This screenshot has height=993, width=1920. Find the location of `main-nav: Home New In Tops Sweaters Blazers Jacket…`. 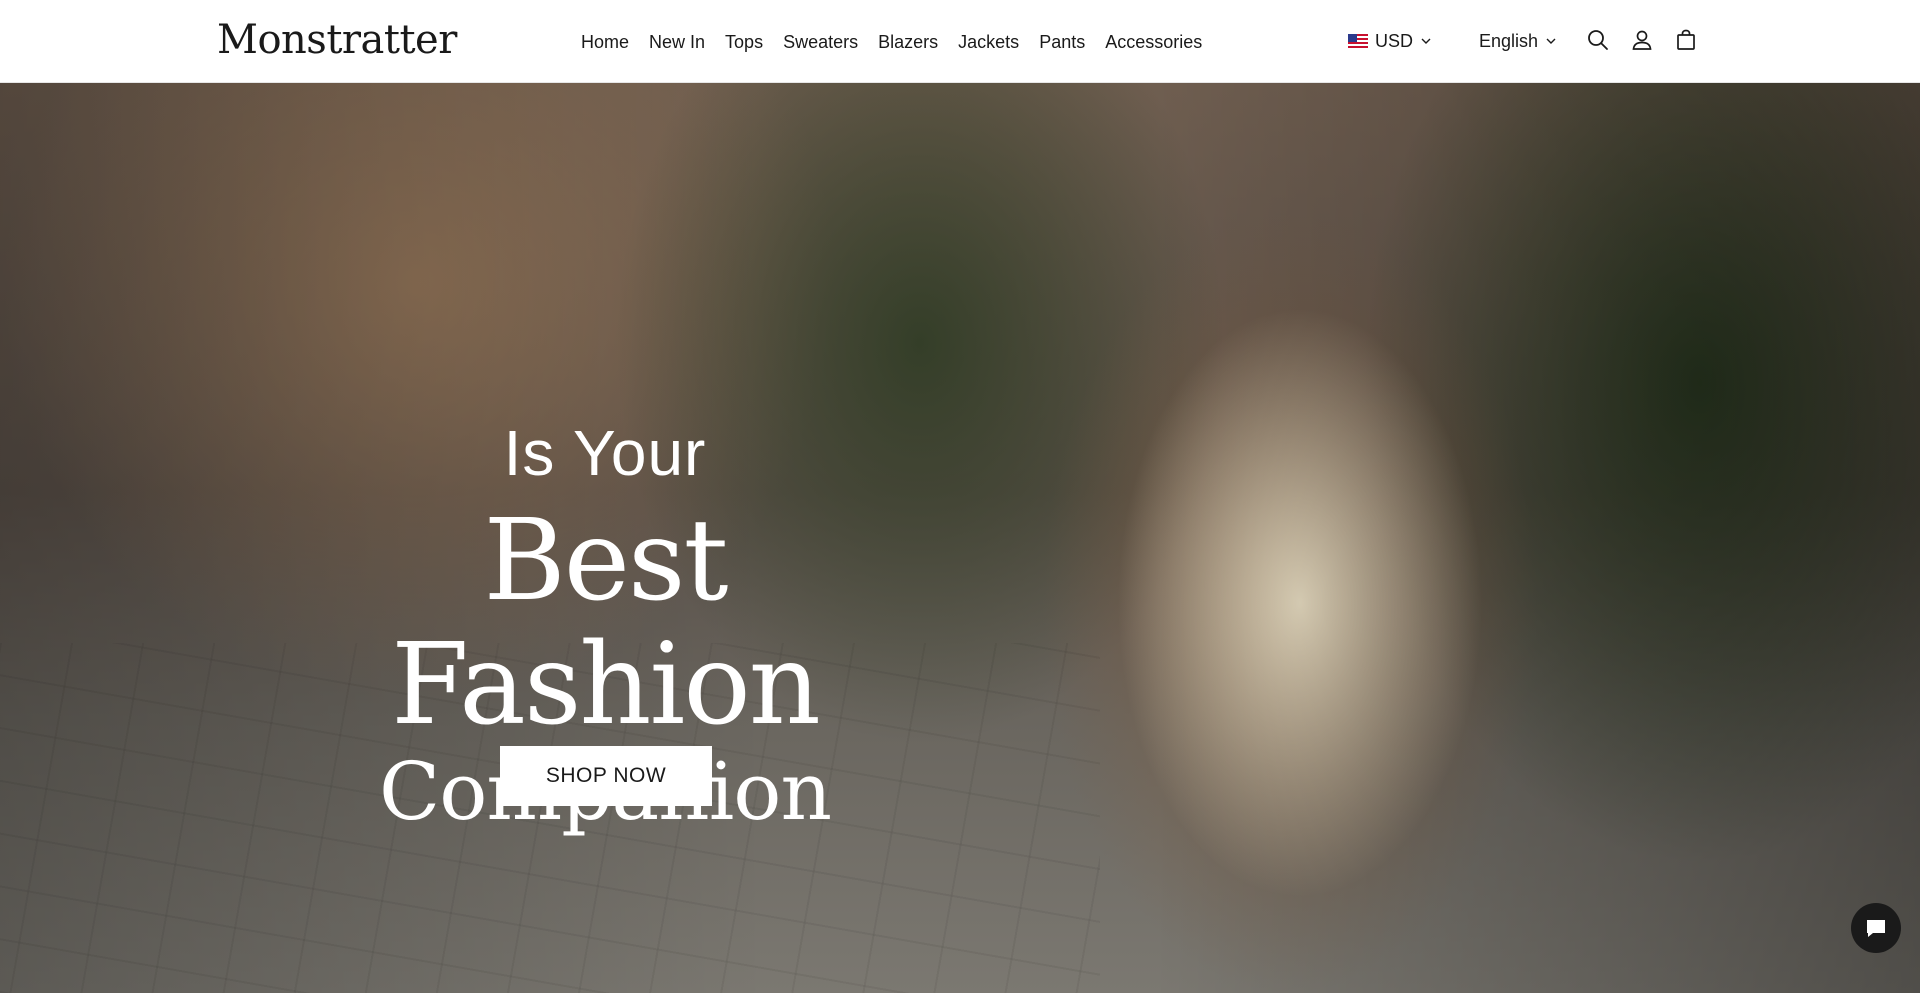

main-nav: Home New In Tops Sweaters Blazers Jacket… is located at coordinates (896, 42).